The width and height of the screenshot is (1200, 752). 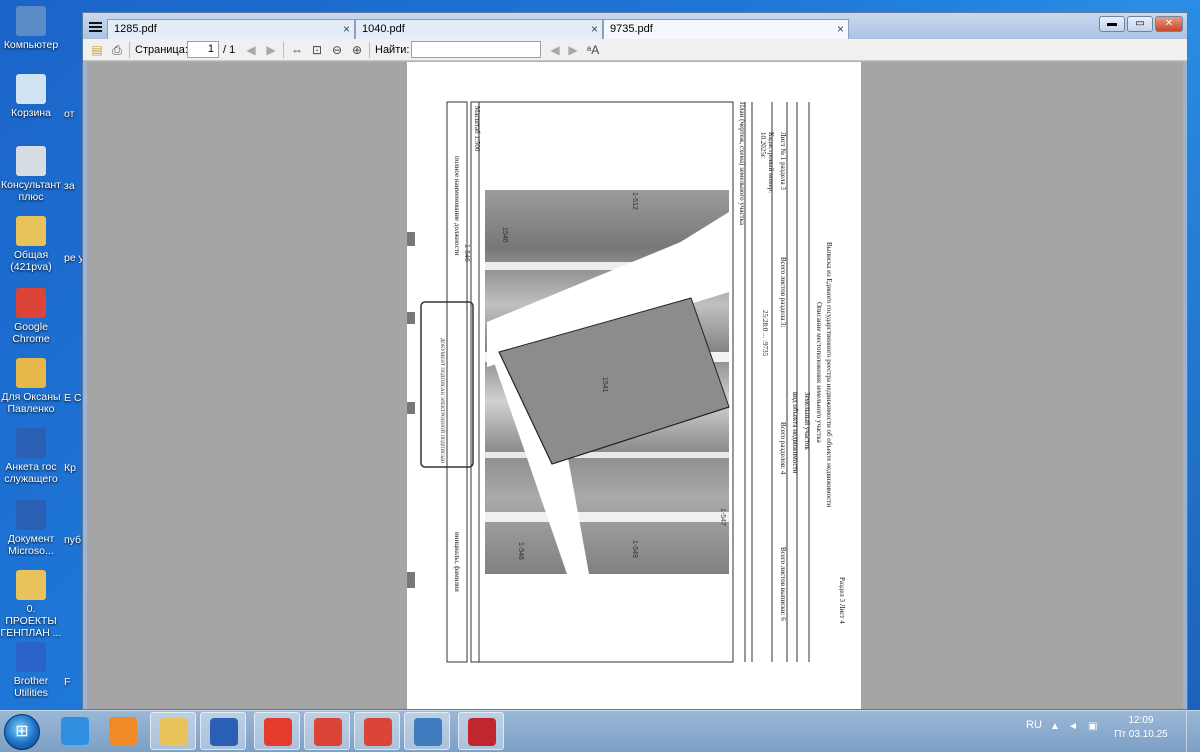 I want to click on find-prev-icon: ◀, so click(x=555, y=50).